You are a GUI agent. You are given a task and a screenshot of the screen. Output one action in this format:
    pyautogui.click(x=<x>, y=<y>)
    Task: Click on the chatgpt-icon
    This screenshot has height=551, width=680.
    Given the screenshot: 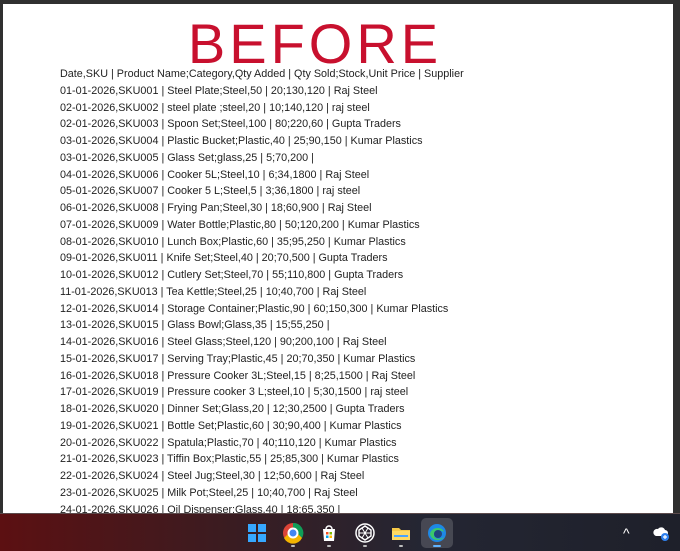 What is the action you would take?
    pyautogui.click(x=365, y=533)
    